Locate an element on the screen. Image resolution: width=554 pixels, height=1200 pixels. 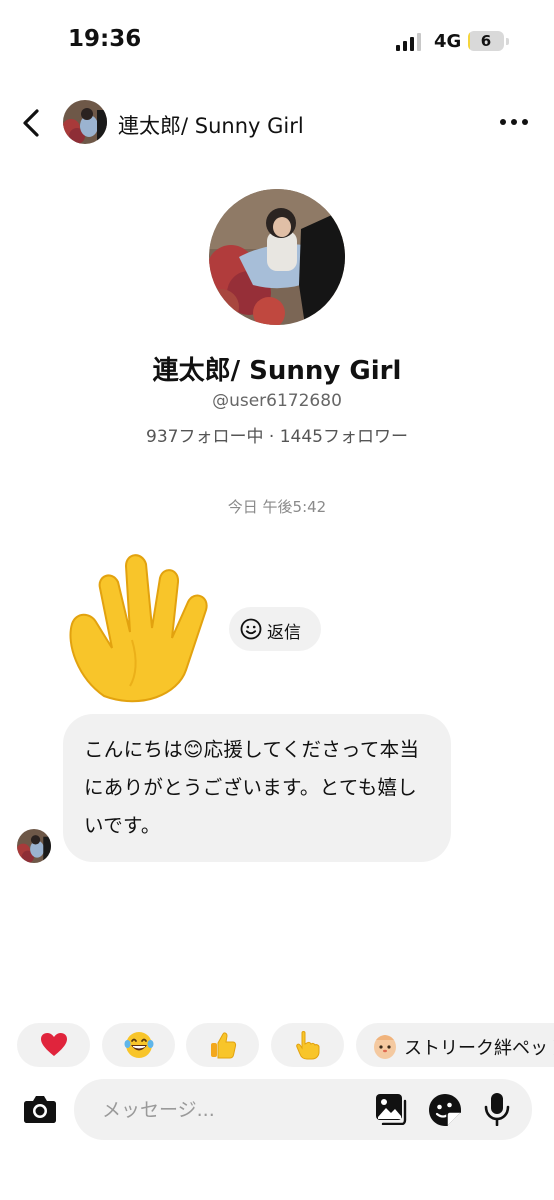
pointing-hand-icon is located at coordinates (307, 1045).